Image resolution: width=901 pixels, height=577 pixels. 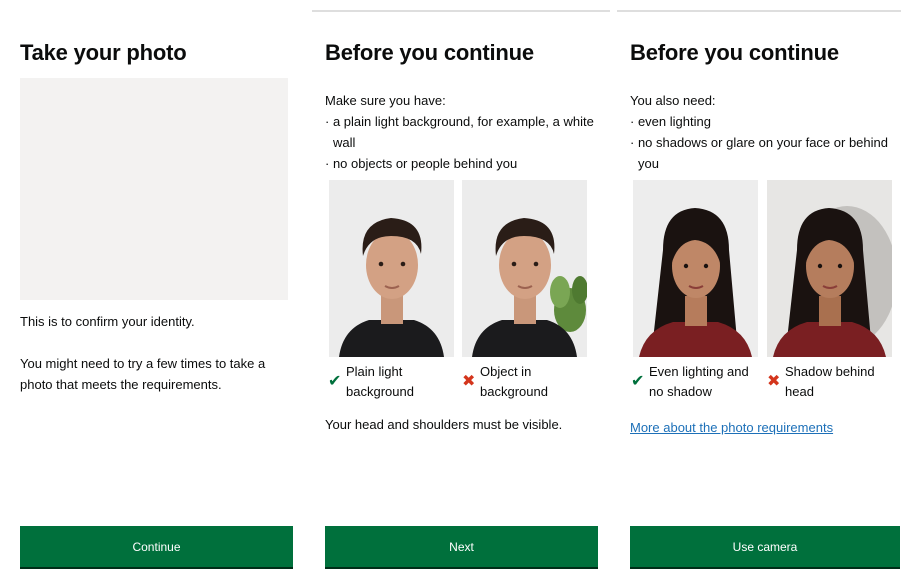 I want to click on bullet-no-objects: · no objects or people behind you, so click(x=421, y=163).